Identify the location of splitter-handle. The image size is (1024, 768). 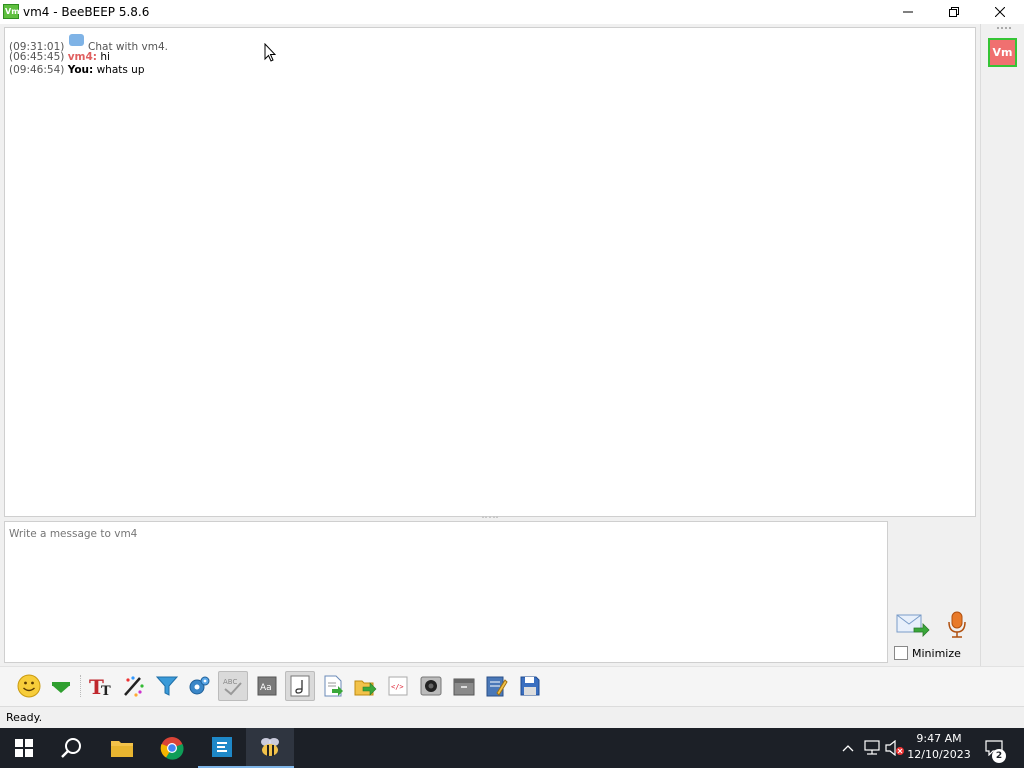
(490, 517).